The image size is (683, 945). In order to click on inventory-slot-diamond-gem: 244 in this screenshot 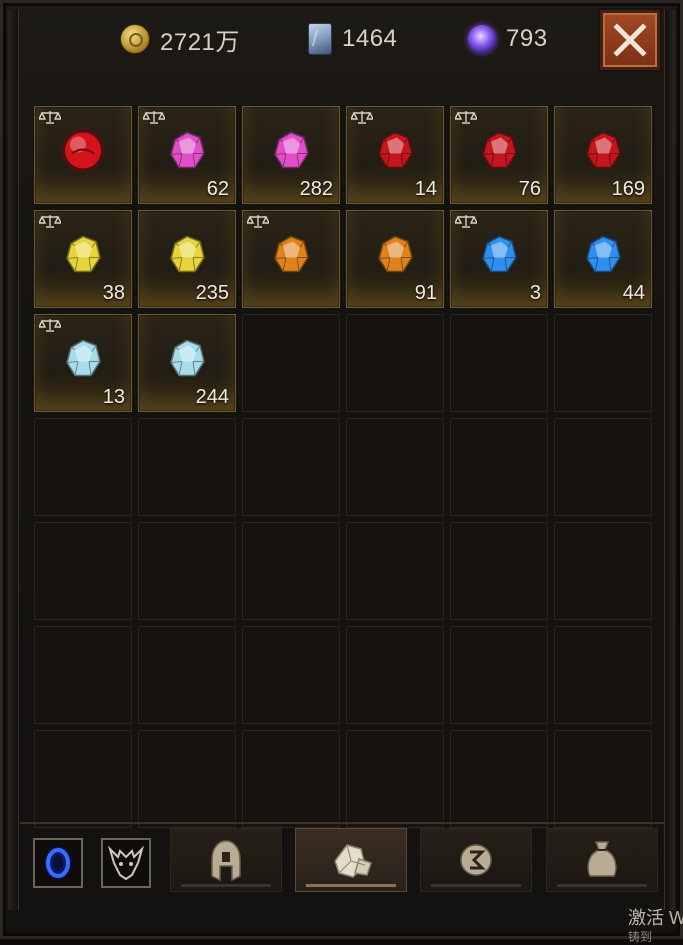, I will do `click(187, 363)`.